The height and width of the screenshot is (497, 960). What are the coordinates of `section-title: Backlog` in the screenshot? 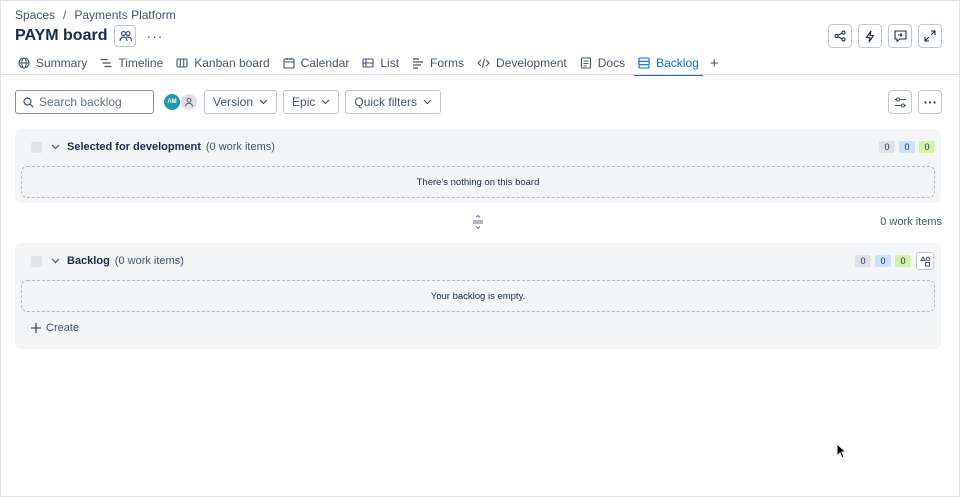 It's located at (88, 261).